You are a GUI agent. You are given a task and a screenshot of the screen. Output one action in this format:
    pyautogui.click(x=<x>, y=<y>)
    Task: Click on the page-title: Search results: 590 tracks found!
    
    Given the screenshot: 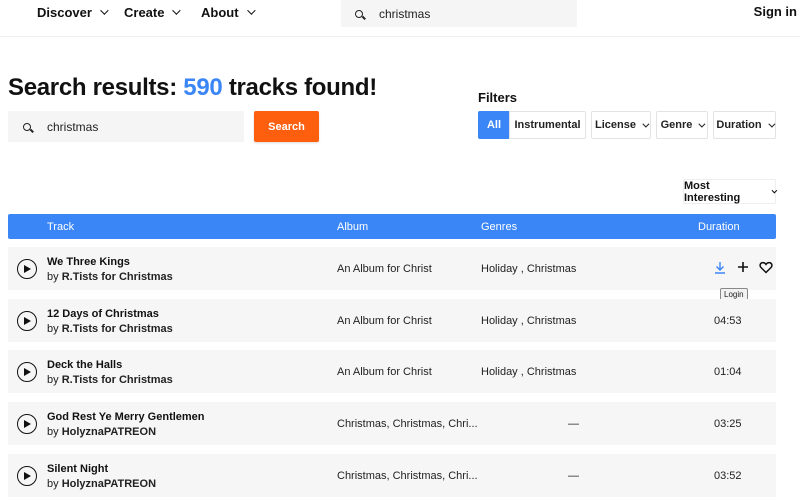 What is the action you would take?
    pyautogui.click(x=192, y=88)
    